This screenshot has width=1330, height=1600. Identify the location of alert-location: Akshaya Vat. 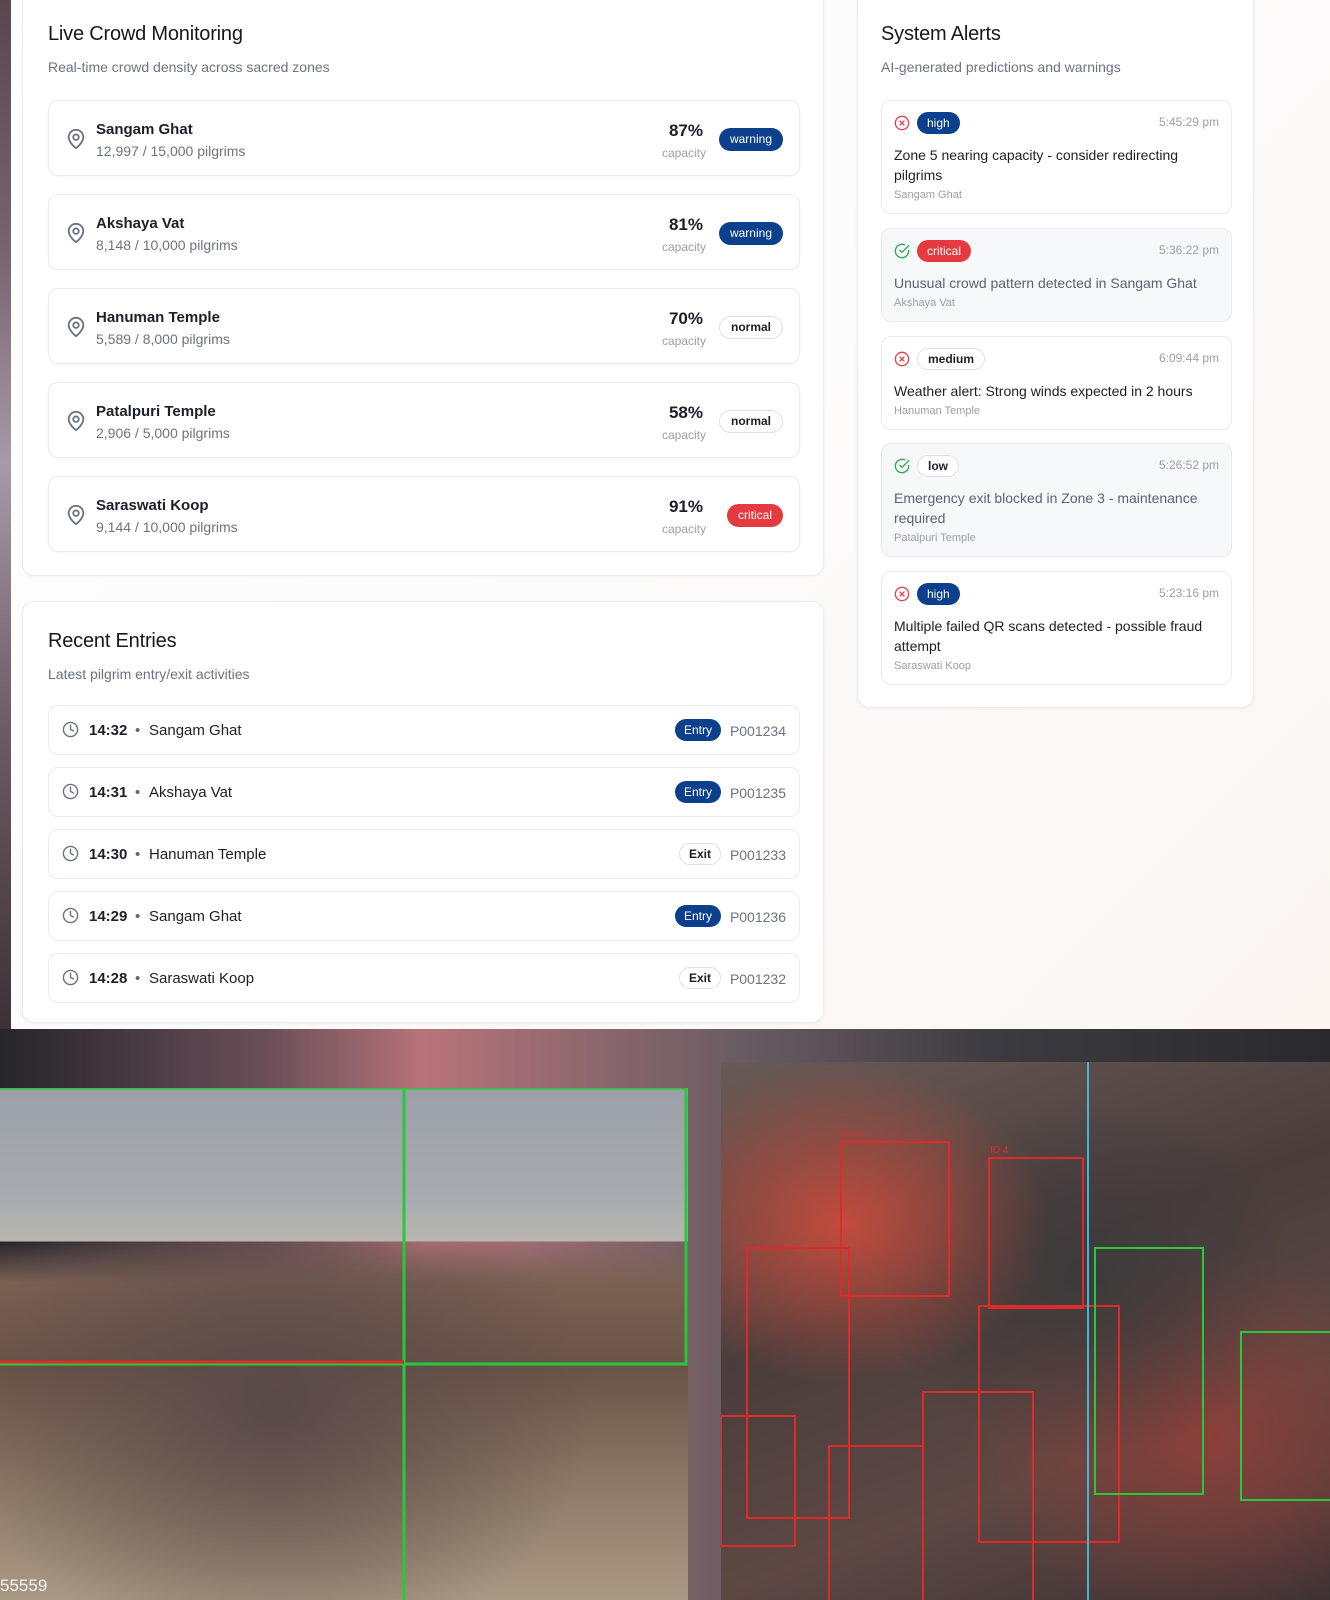
(924, 303).